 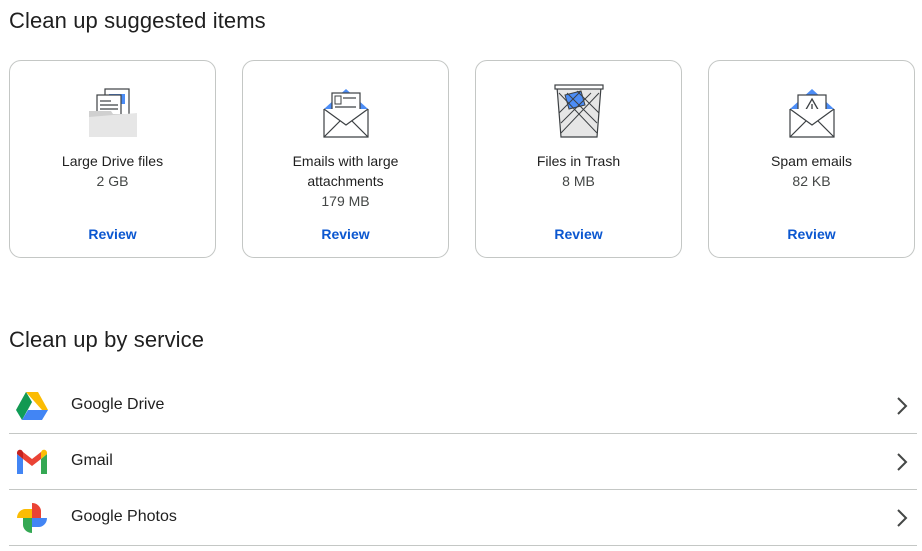 What do you see at coordinates (124, 516) in the screenshot?
I see `service-label: Google Photos` at bounding box center [124, 516].